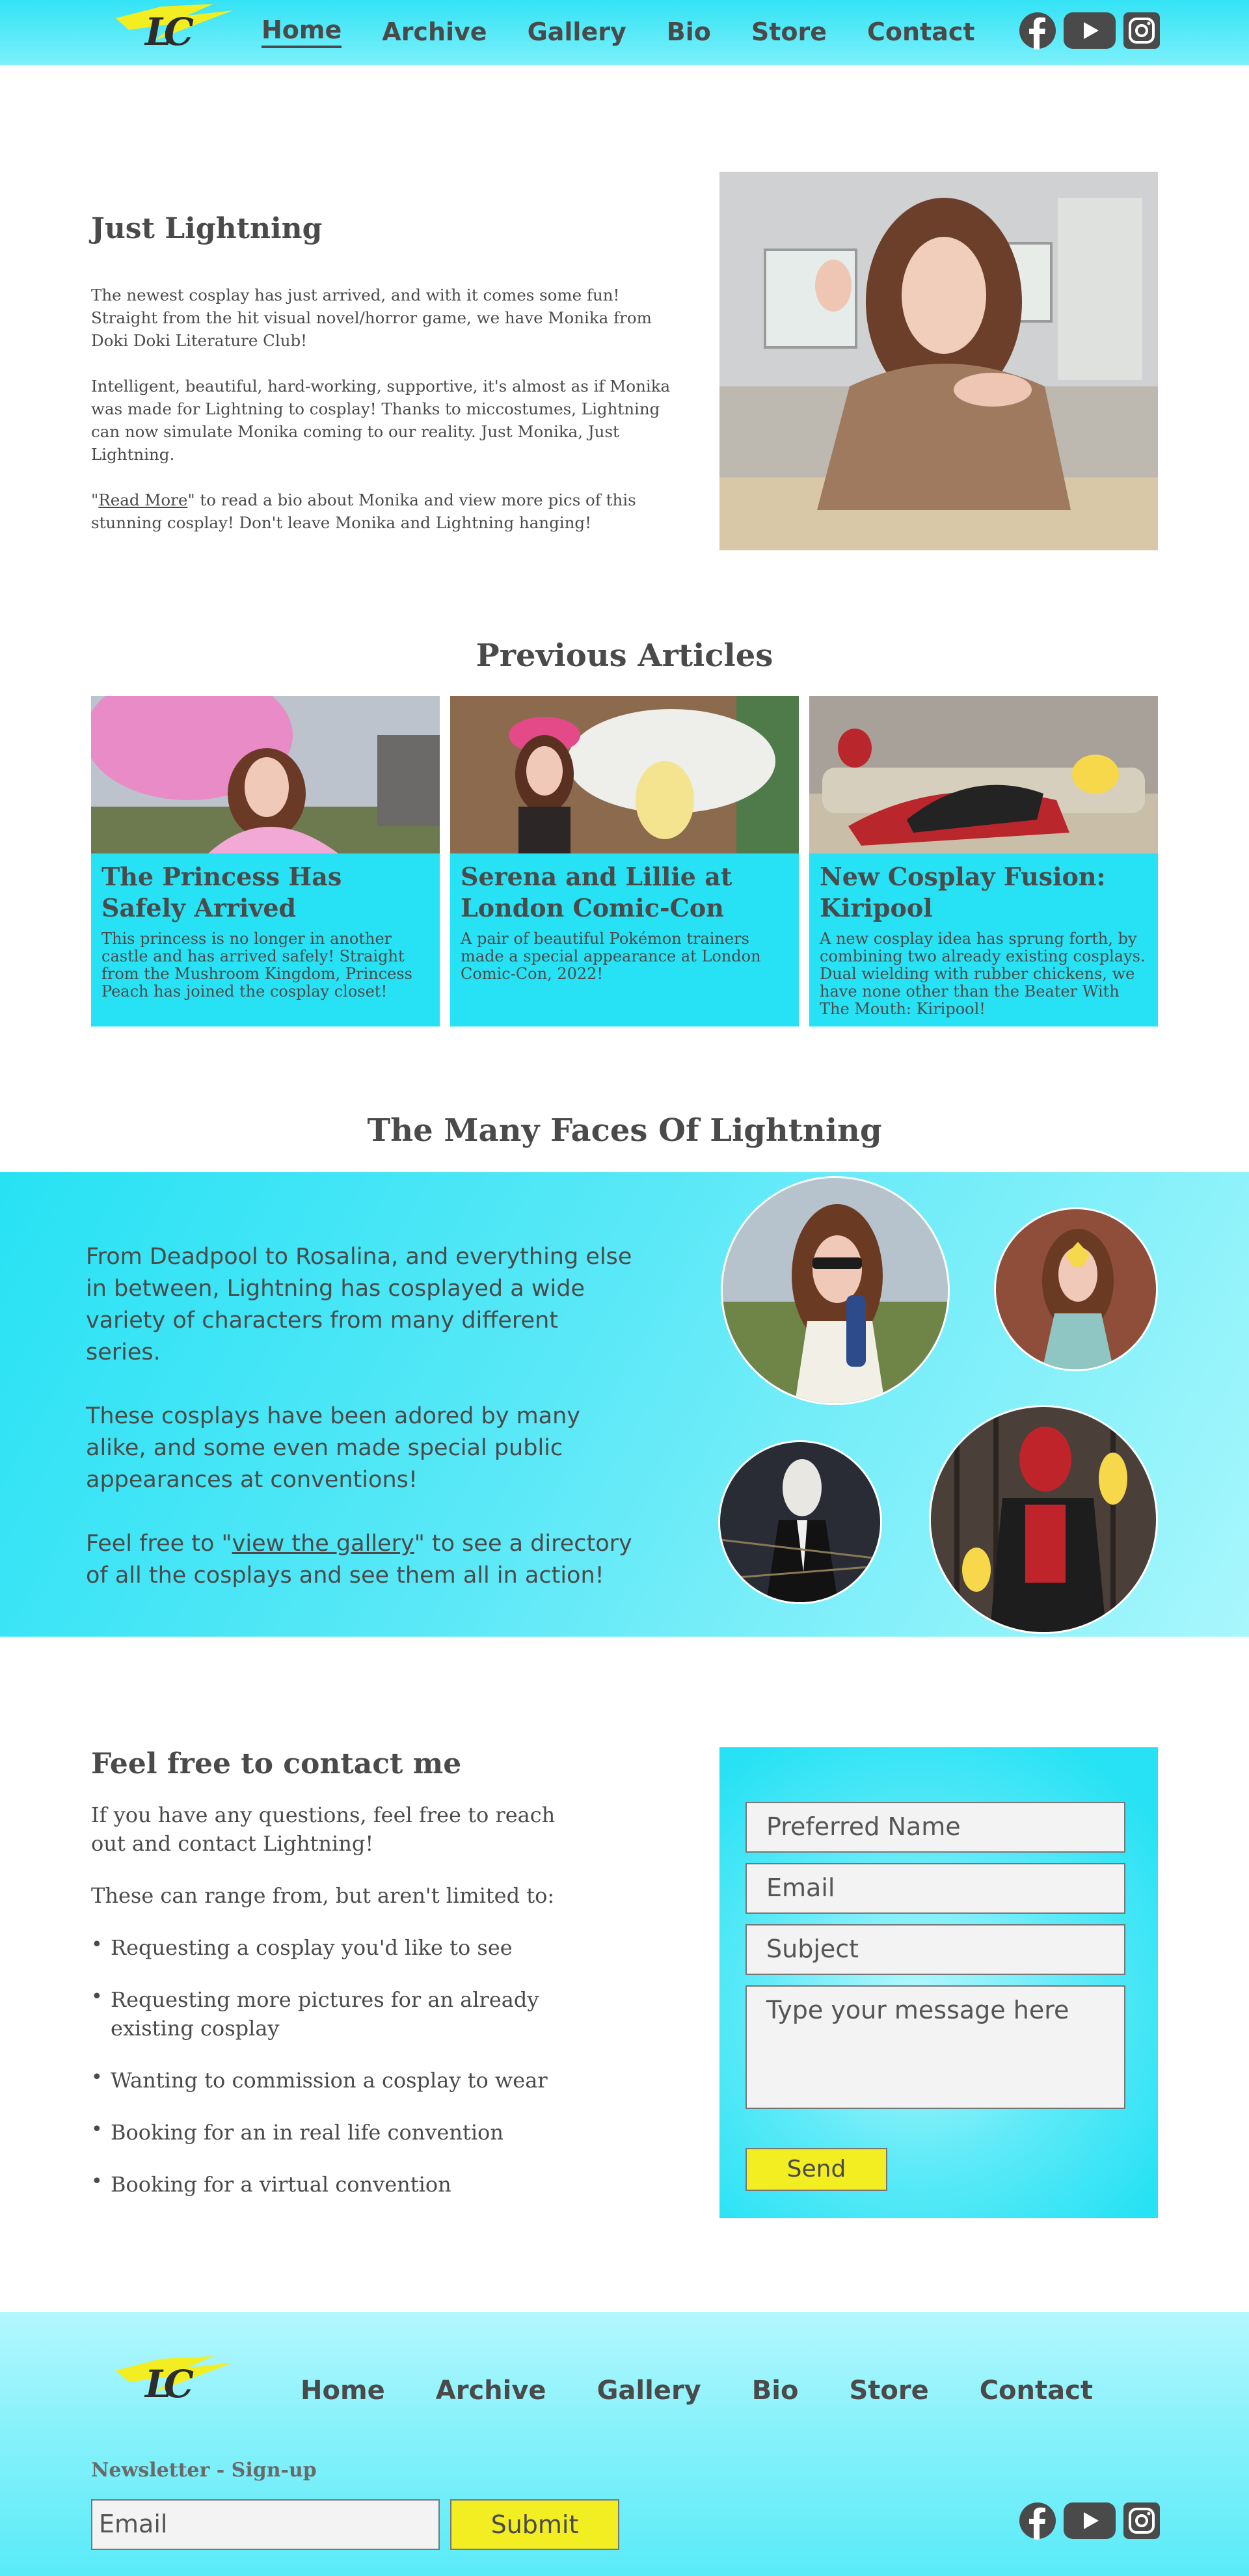 This screenshot has height=2576, width=1249. What do you see at coordinates (1036, 2391) in the screenshot?
I see `footer-nav-contact: Contact` at bounding box center [1036, 2391].